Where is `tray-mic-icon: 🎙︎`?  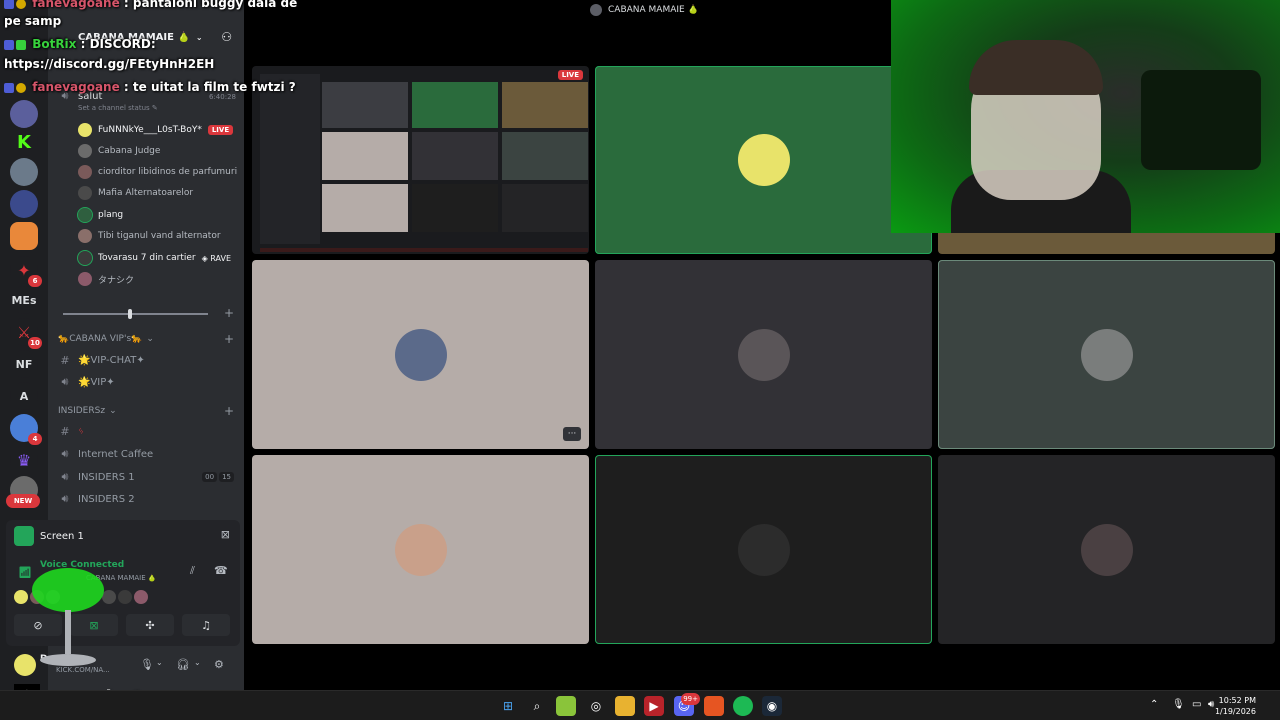 tray-mic-icon: 🎙︎ is located at coordinates (1178, 704).